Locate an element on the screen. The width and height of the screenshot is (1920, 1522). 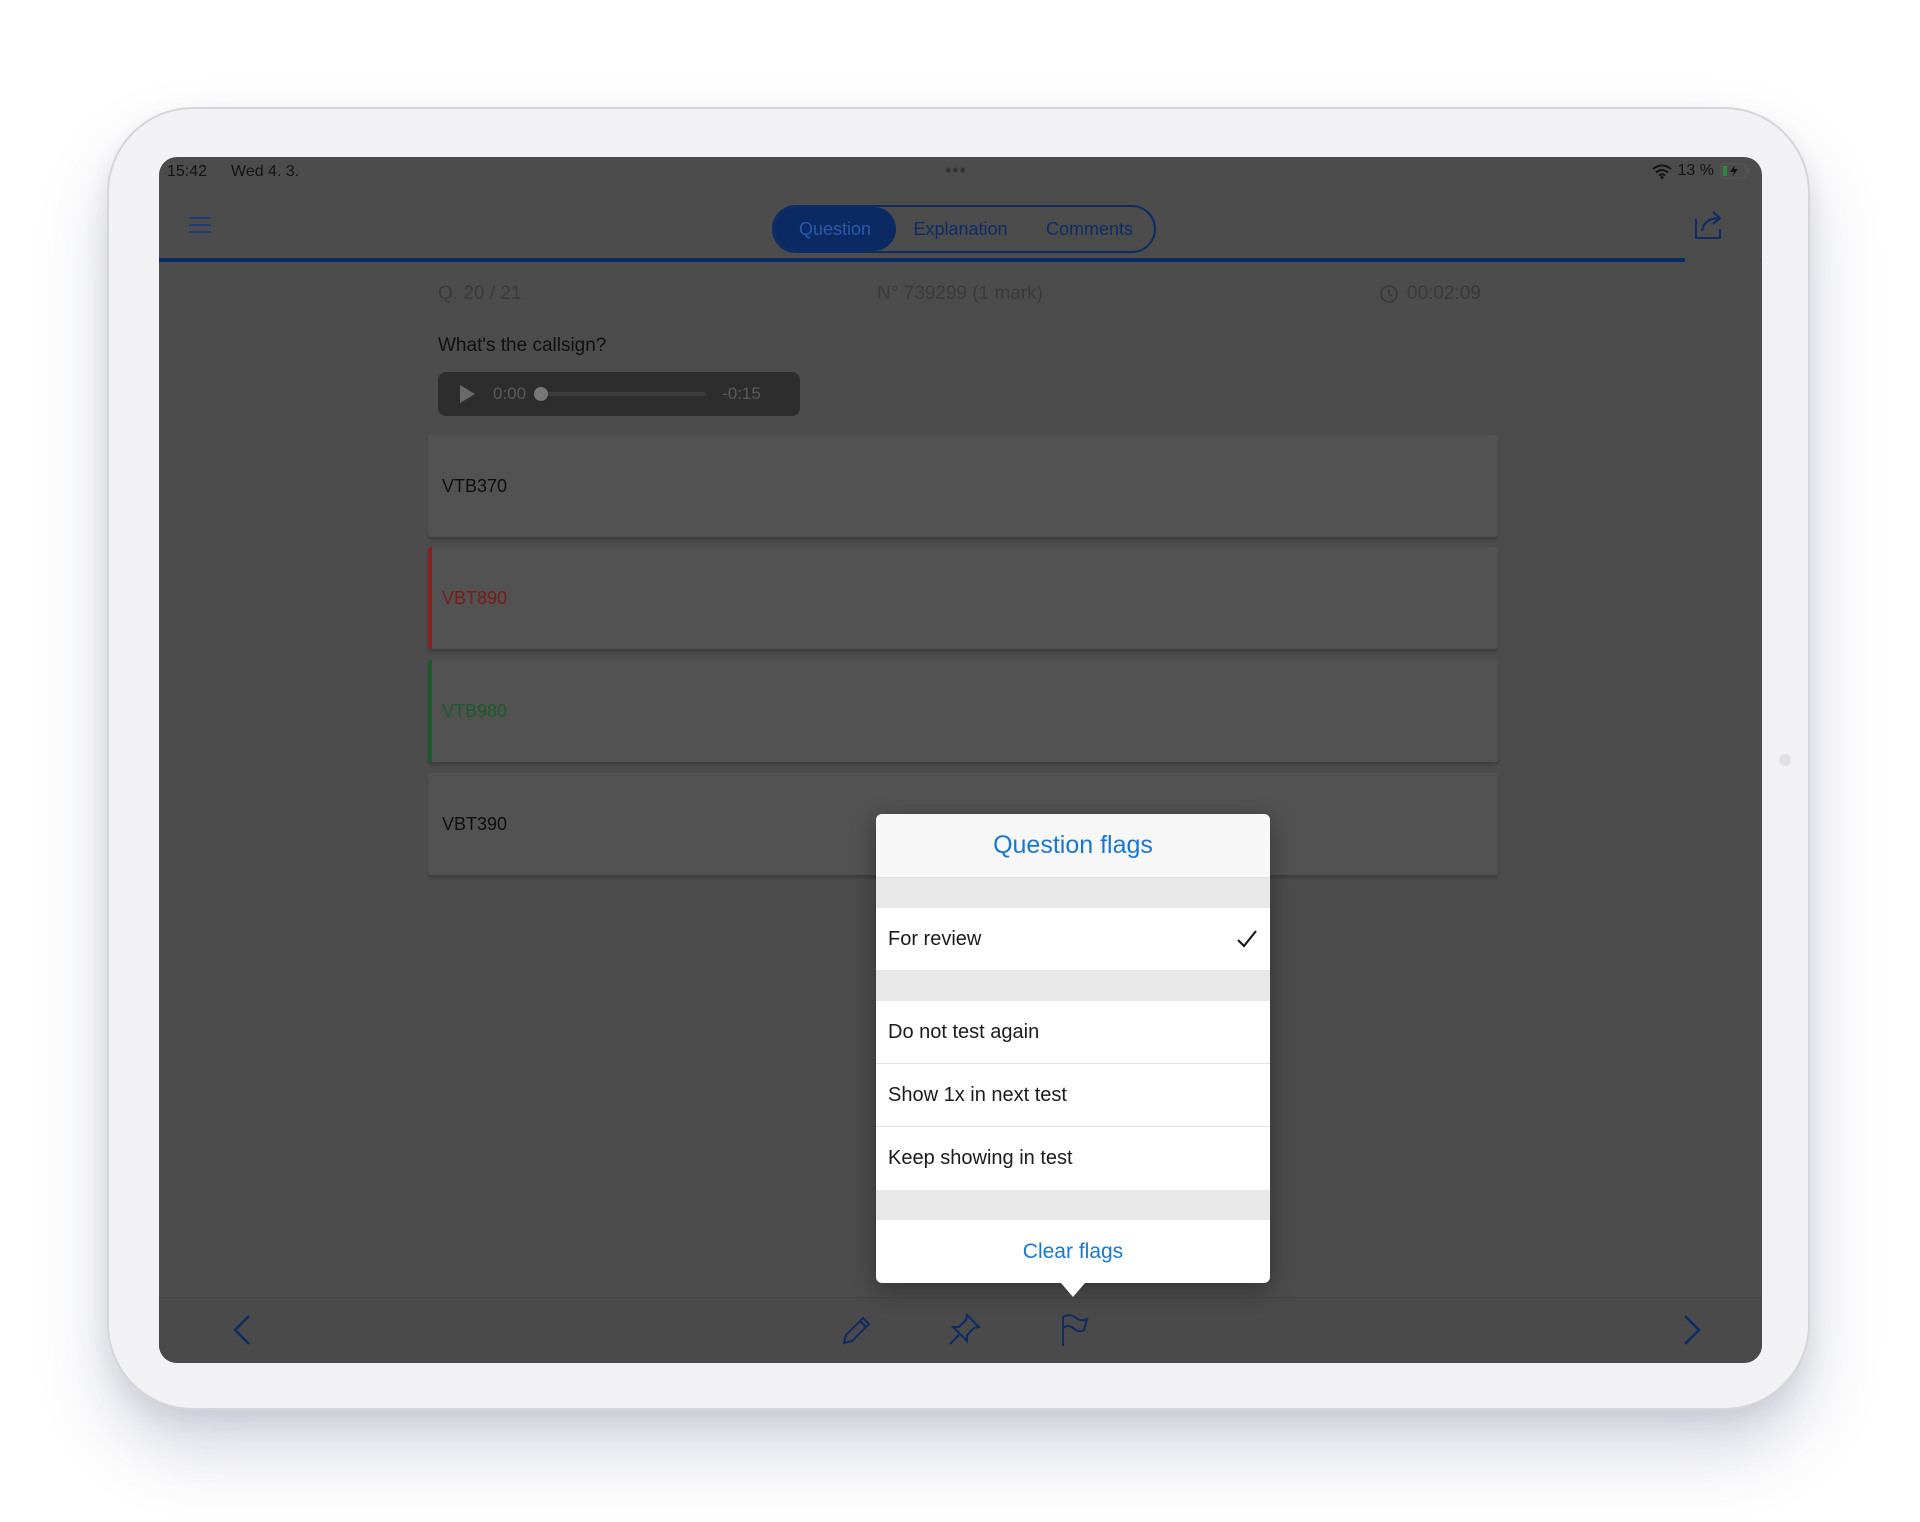
question-number: N° 739299 (1 mark) is located at coordinates (960, 293).